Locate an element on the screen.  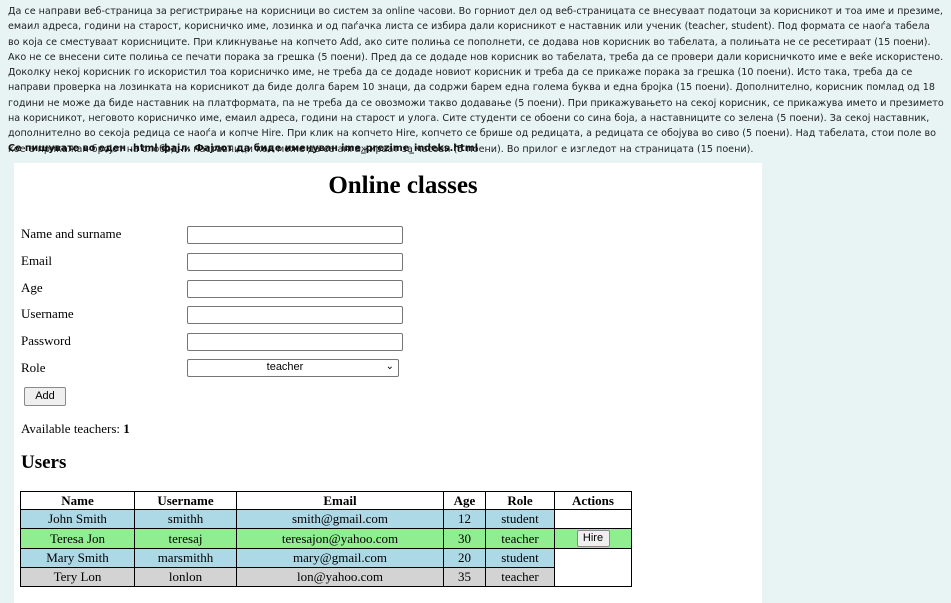
cell-email: teresajon@yahoo.com is located at coordinates (340, 538).